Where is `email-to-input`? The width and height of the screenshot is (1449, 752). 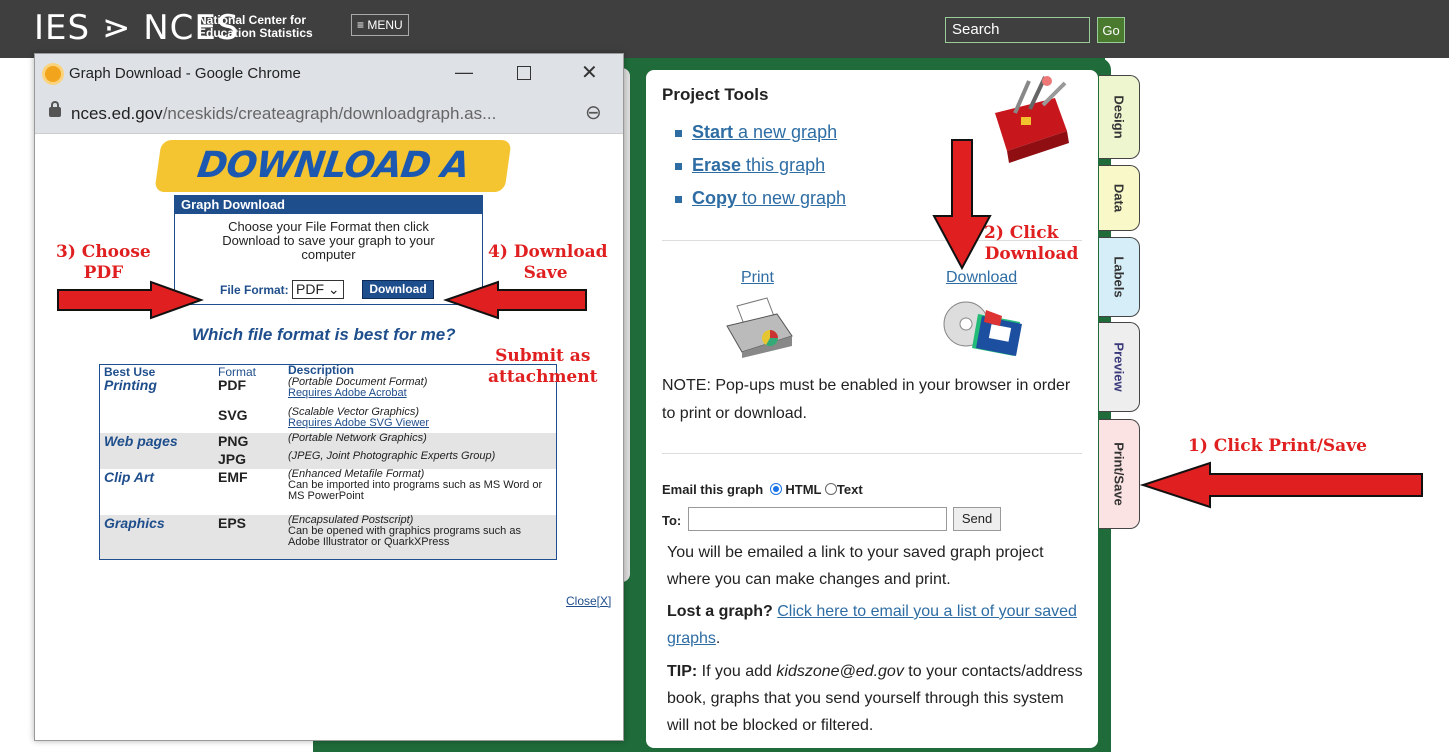
email-to-input is located at coordinates (817, 519).